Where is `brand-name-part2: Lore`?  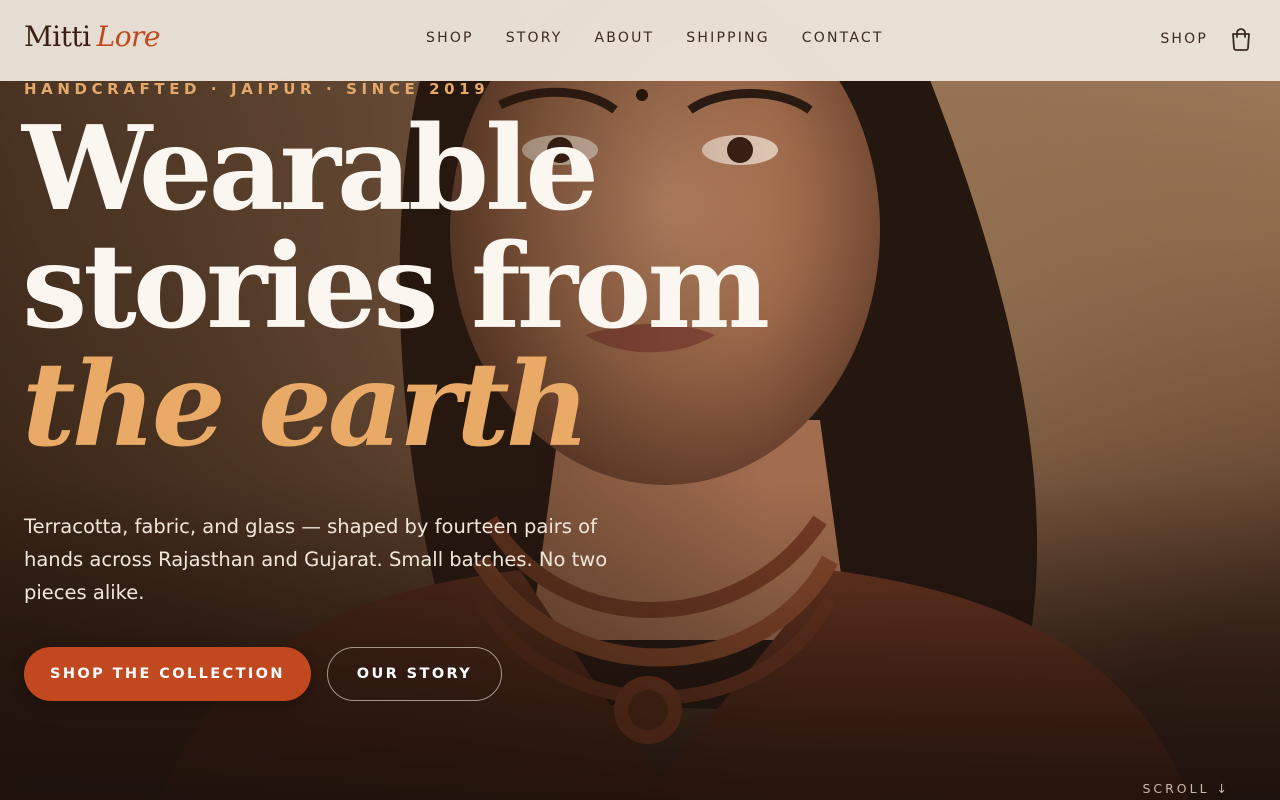
brand-name-part2: Lore is located at coordinates (128, 36).